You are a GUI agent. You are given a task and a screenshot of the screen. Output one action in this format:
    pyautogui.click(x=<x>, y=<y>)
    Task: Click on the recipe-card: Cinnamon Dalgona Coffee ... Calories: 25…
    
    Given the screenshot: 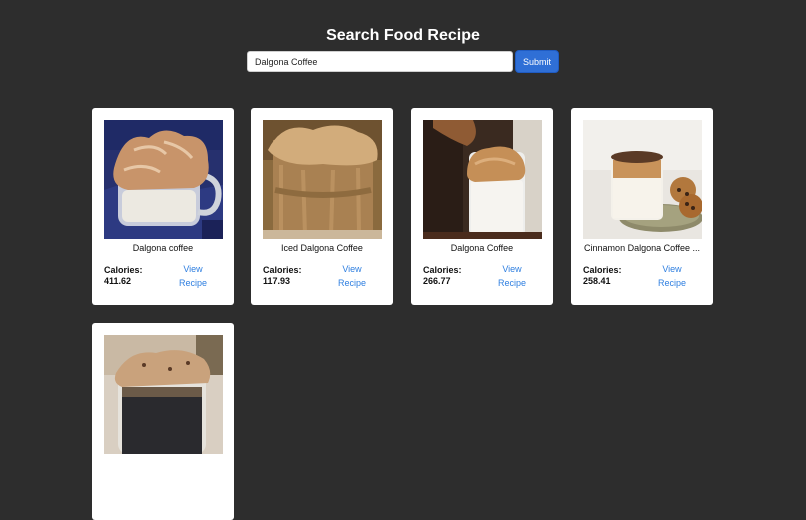 What is the action you would take?
    pyautogui.click(x=642, y=206)
    